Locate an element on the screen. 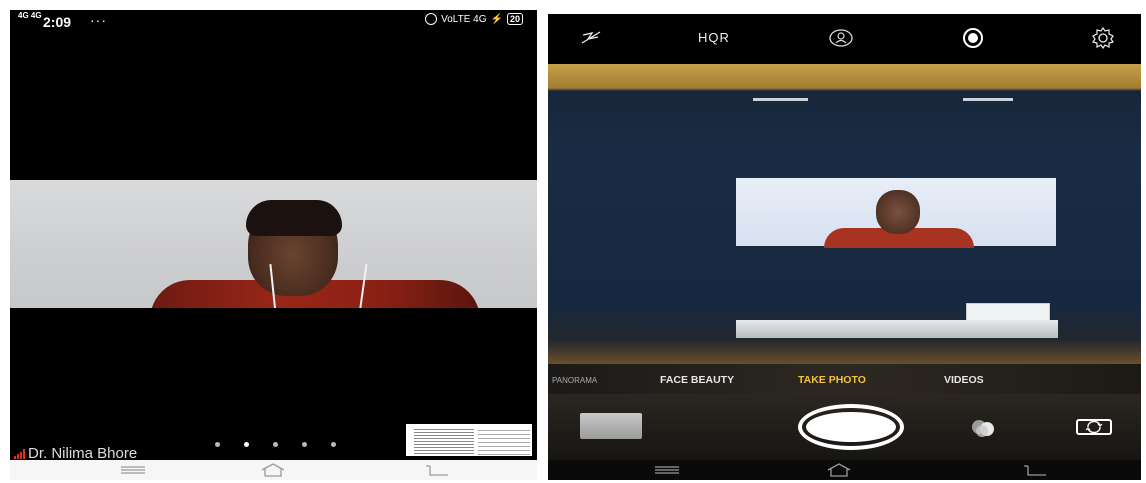  person-hair is located at coordinates (294, 218).